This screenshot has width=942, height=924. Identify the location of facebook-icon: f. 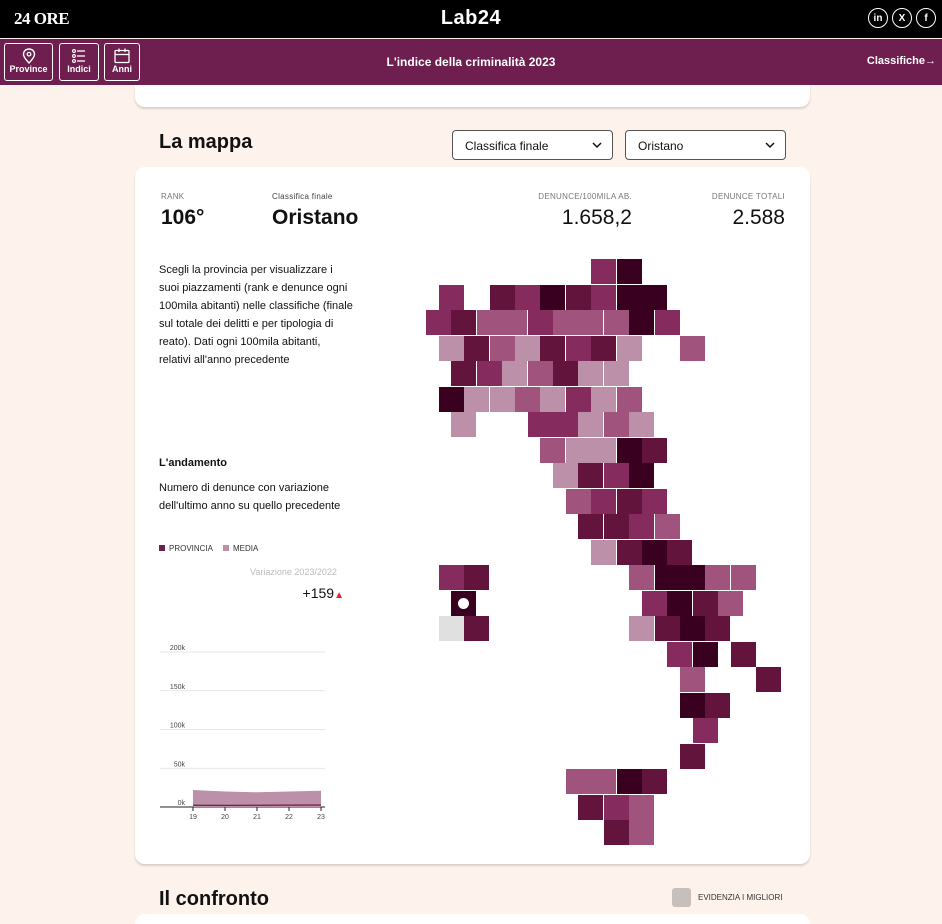
(926, 18).